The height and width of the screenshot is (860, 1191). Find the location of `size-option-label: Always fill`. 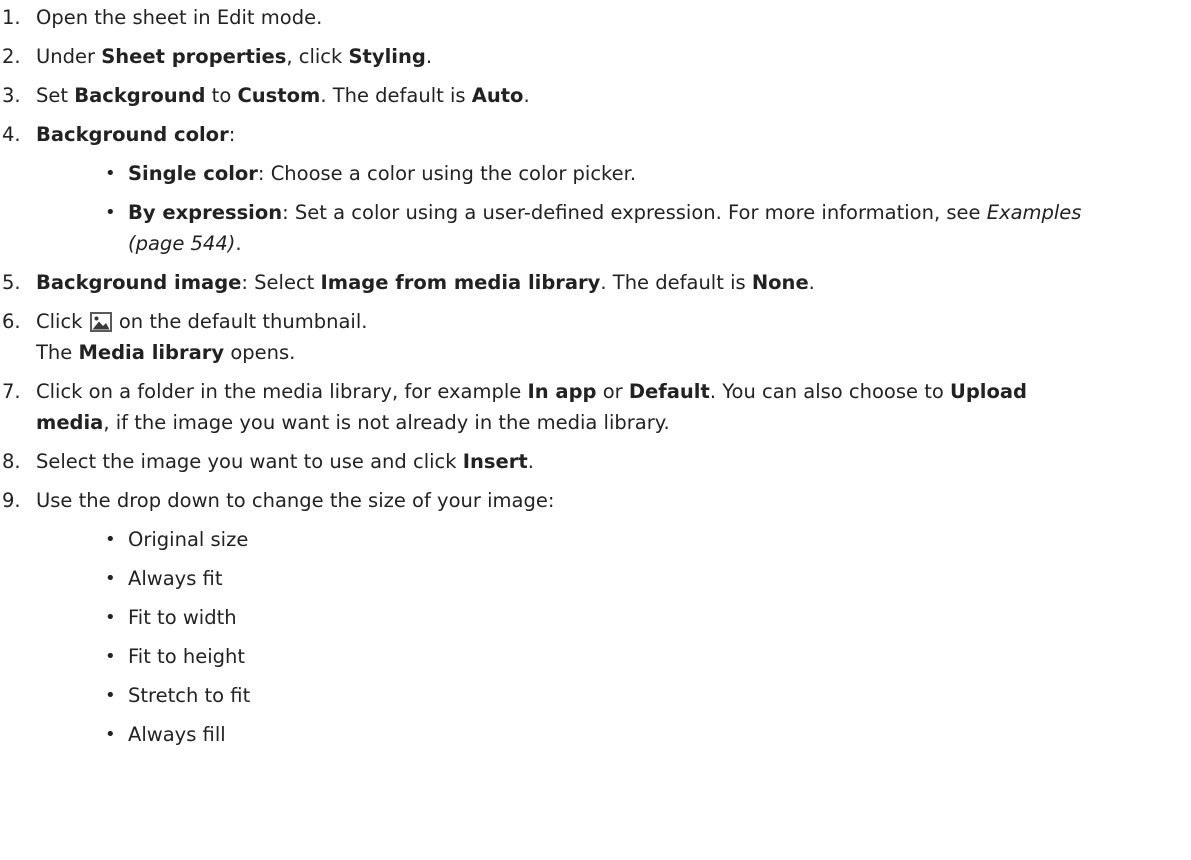

size-option-label: Always fill is located at coordinates (177, 734).